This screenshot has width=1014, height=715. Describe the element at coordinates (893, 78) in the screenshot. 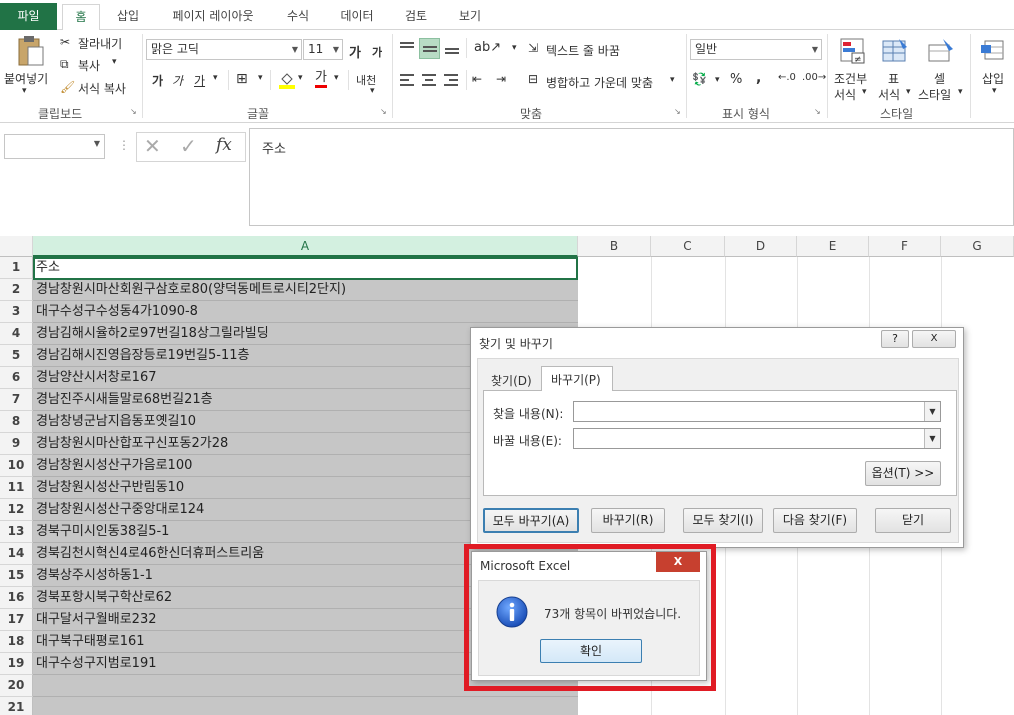

I see `format-as-table-button: 표` at that location.